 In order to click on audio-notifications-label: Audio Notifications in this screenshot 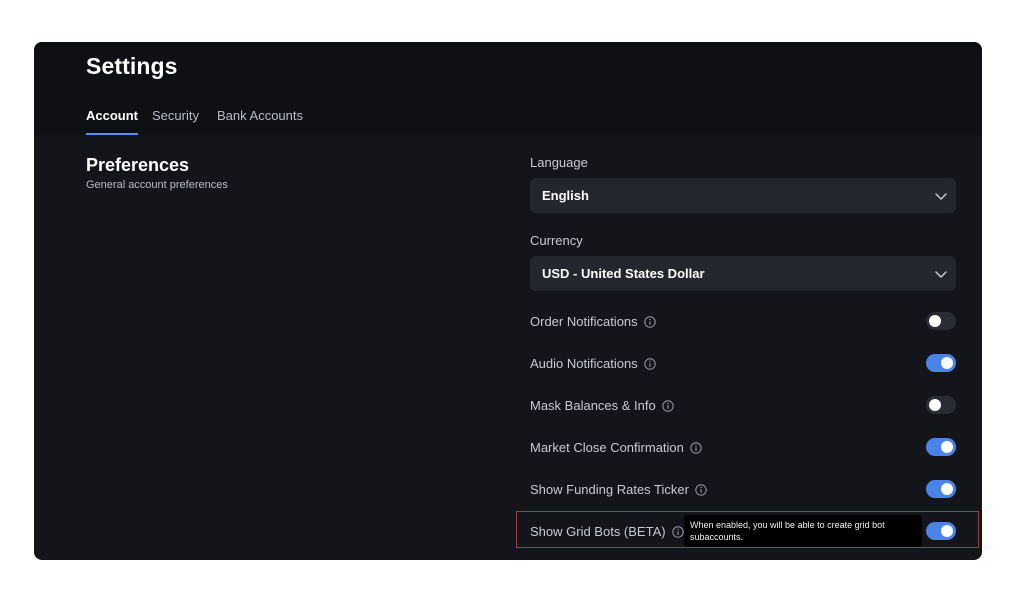, I will do `click(584, 363)`.